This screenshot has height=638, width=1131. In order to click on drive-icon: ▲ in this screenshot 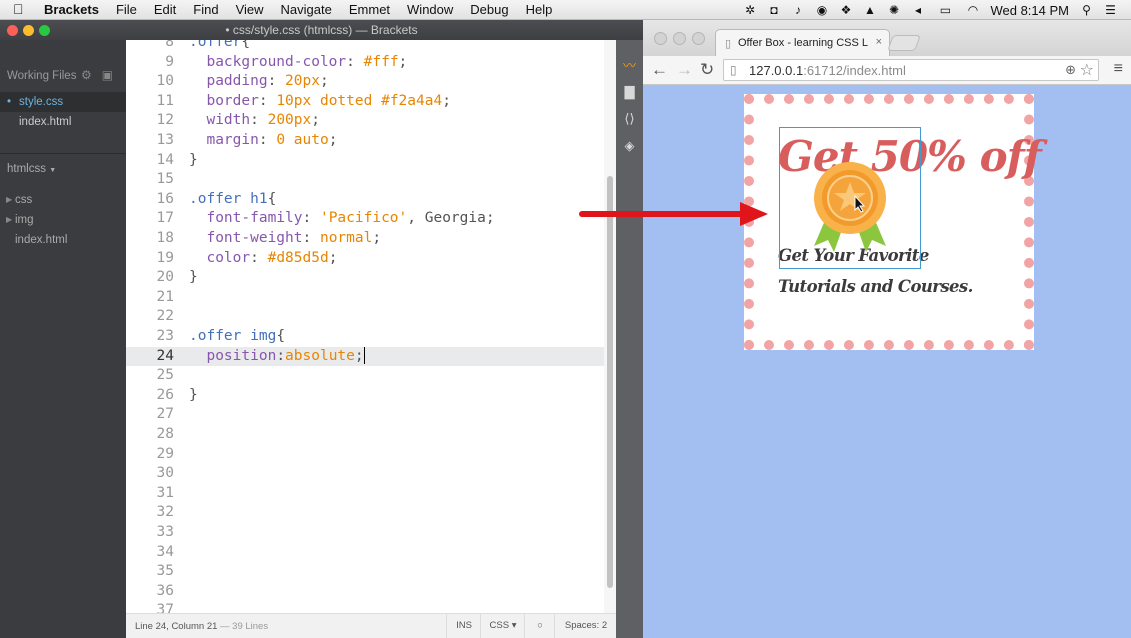, I will do `click(869, 10)`.